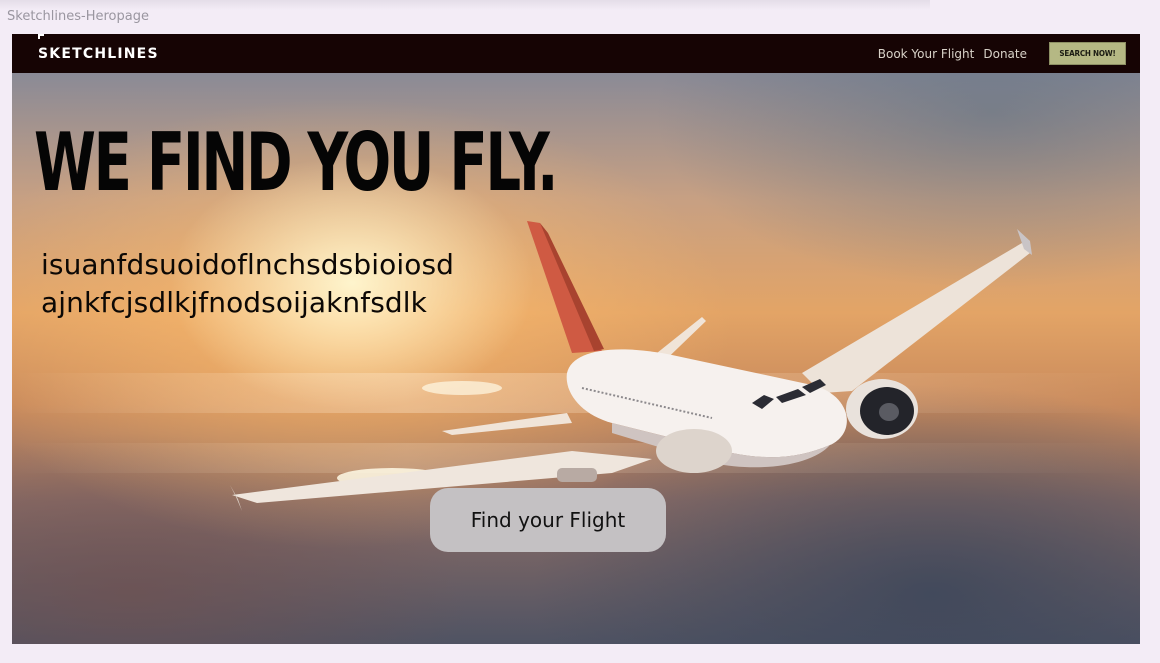 Image resolution: width=1160 pixels, height=663 pixels. Describe the element at coordinates (926, 54) in the screenshot. I see `nav-link-book-your-flight: Book Your Flight` at that location.